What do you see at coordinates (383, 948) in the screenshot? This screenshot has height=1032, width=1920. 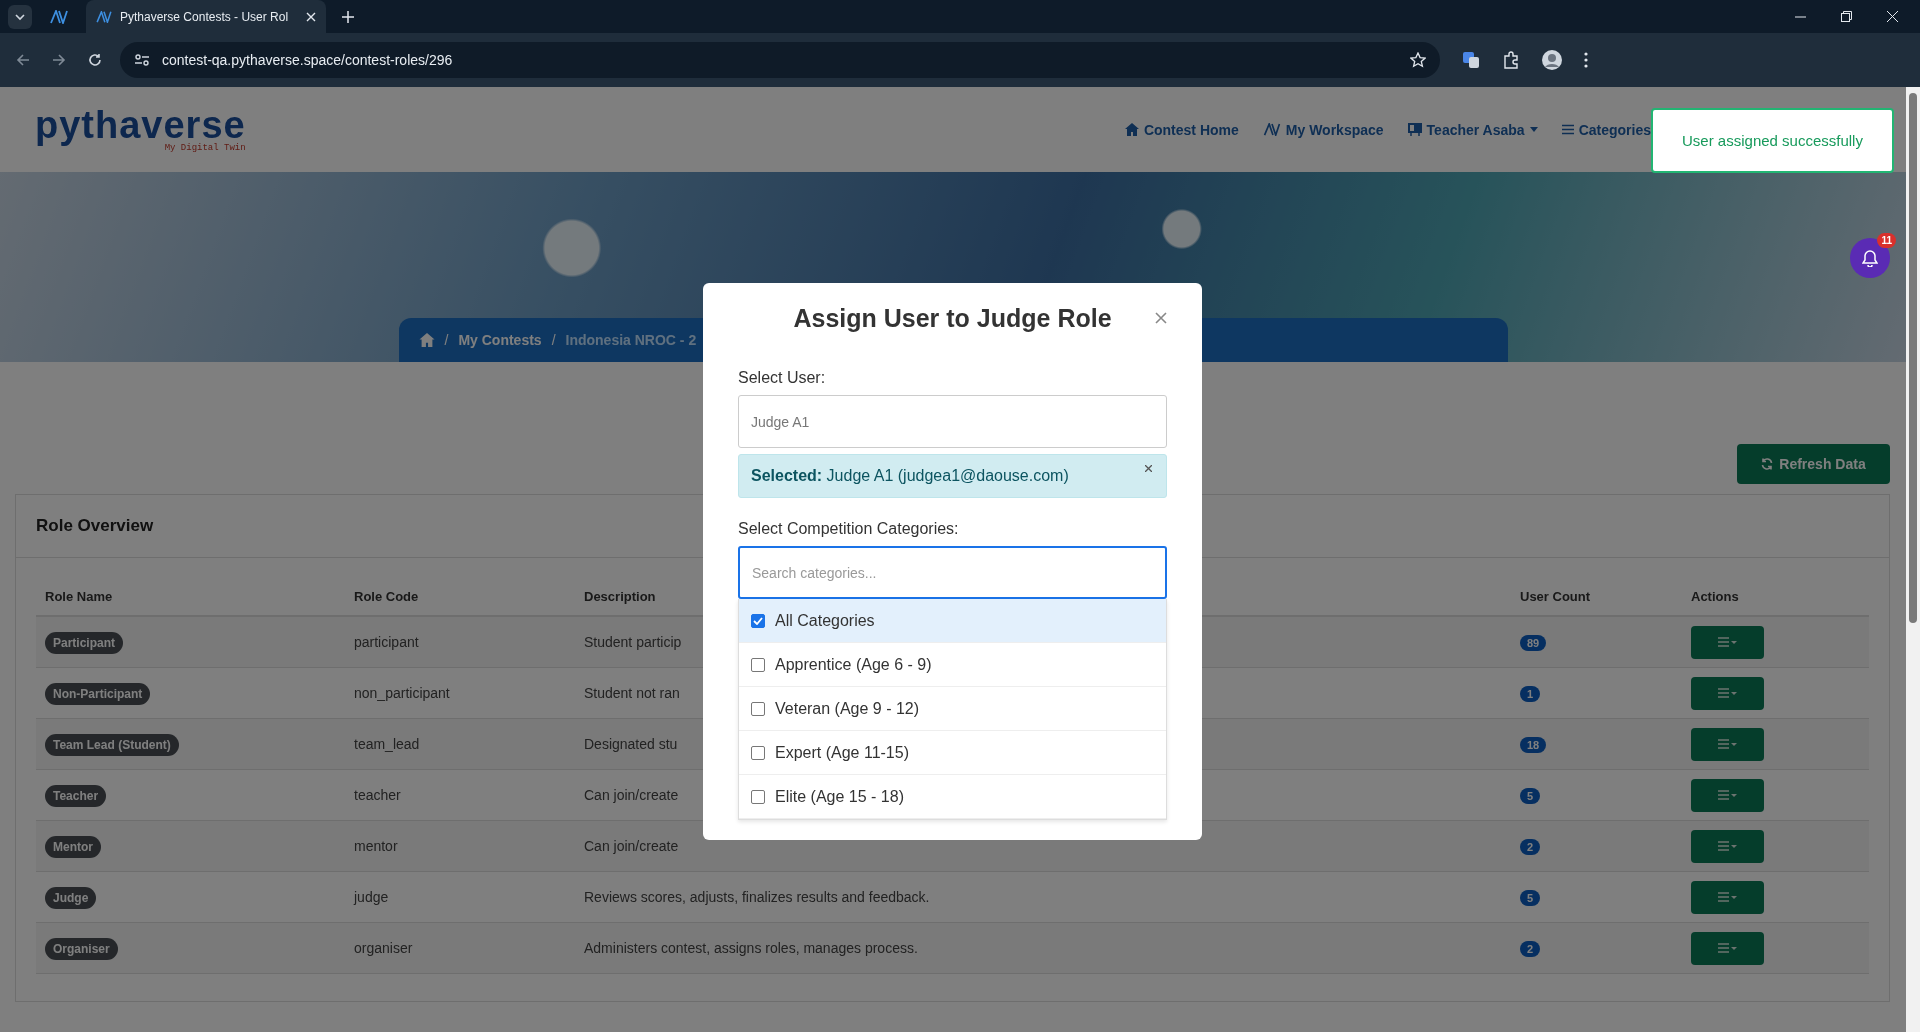 I see `table-cell: organiser` at bounding box center [383, 948].